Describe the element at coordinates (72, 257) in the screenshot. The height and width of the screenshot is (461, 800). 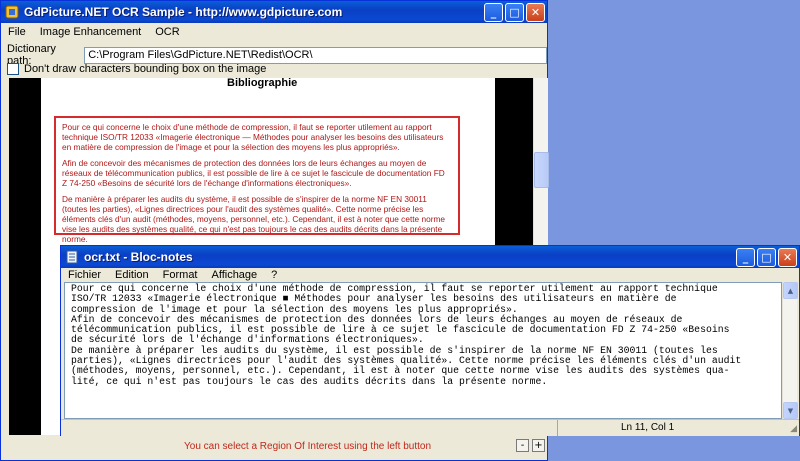
I see `notepad-icon` at that location.